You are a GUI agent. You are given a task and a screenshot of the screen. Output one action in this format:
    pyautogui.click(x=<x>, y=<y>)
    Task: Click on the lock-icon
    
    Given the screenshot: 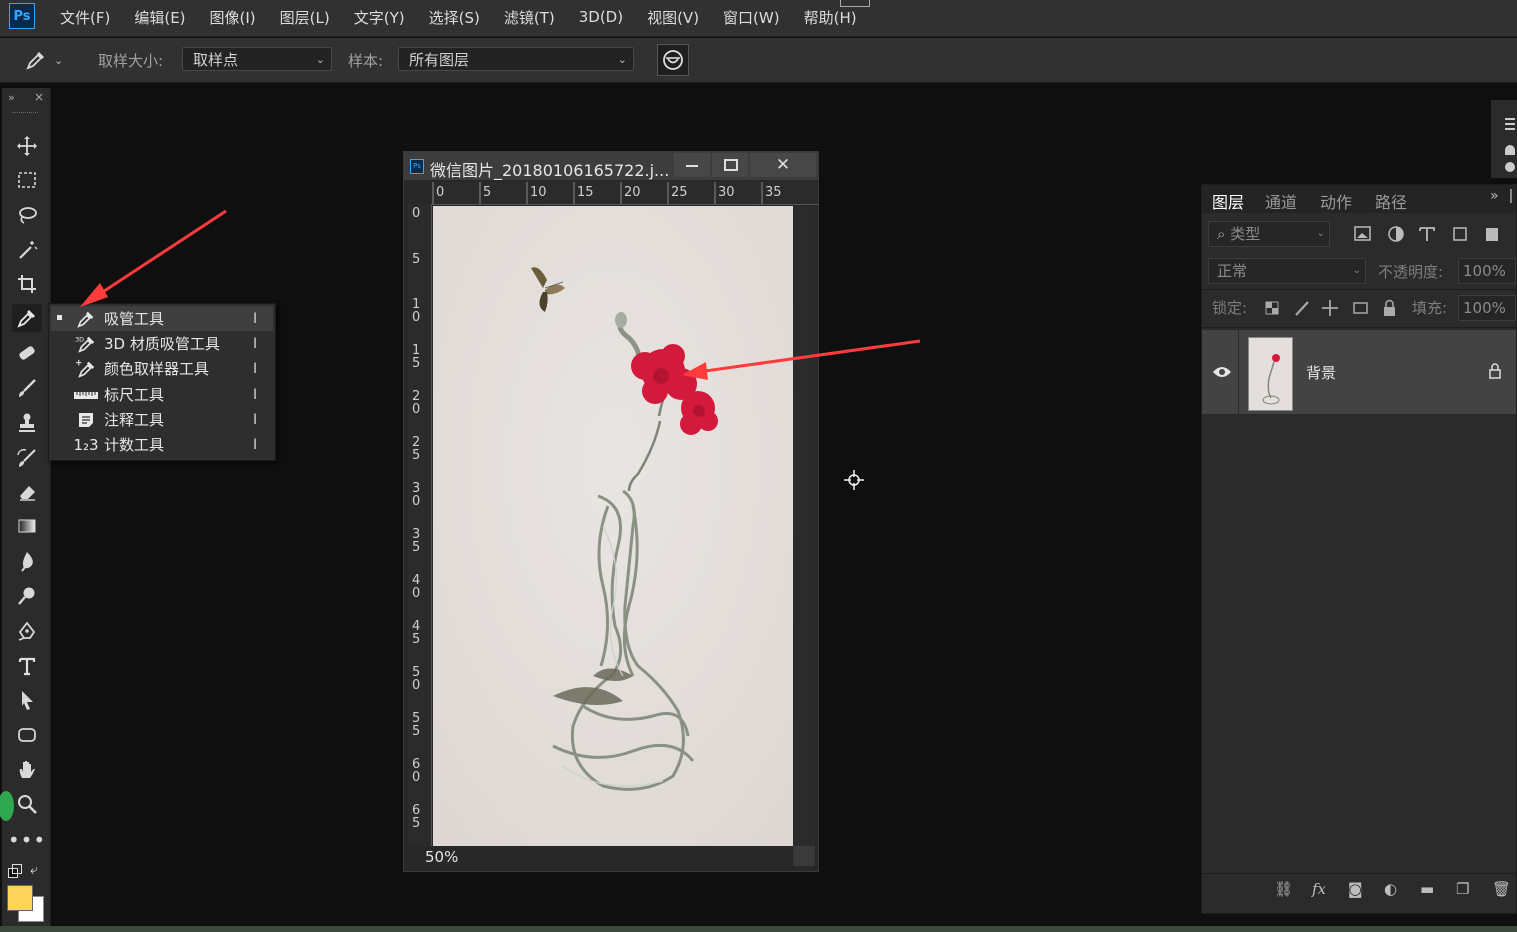 What is the action you would take?
    pyautogui.click(x=1495, y=371)
    